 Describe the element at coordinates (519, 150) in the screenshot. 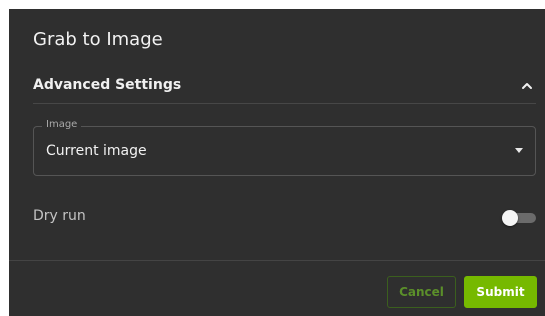

I see `caret-down-icon` at that location.